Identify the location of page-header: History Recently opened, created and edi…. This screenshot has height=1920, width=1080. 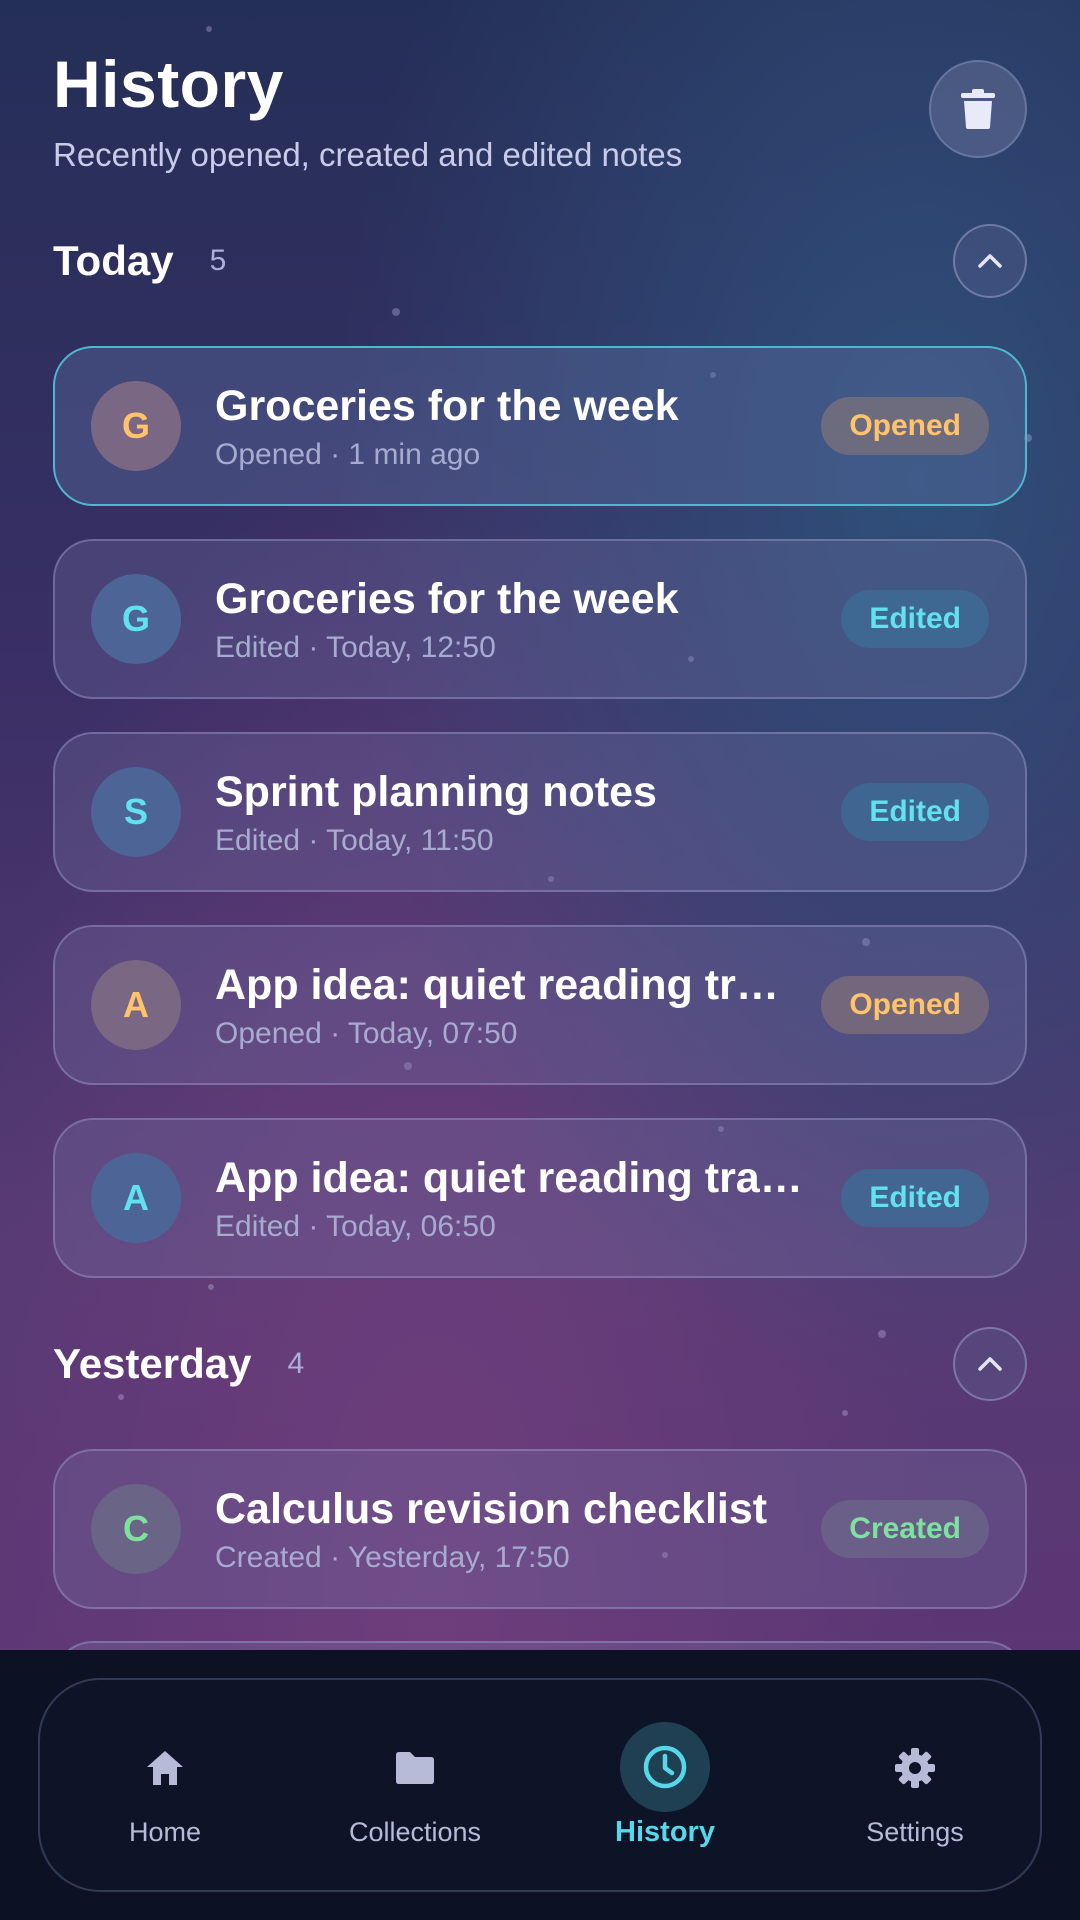
(540, 109).